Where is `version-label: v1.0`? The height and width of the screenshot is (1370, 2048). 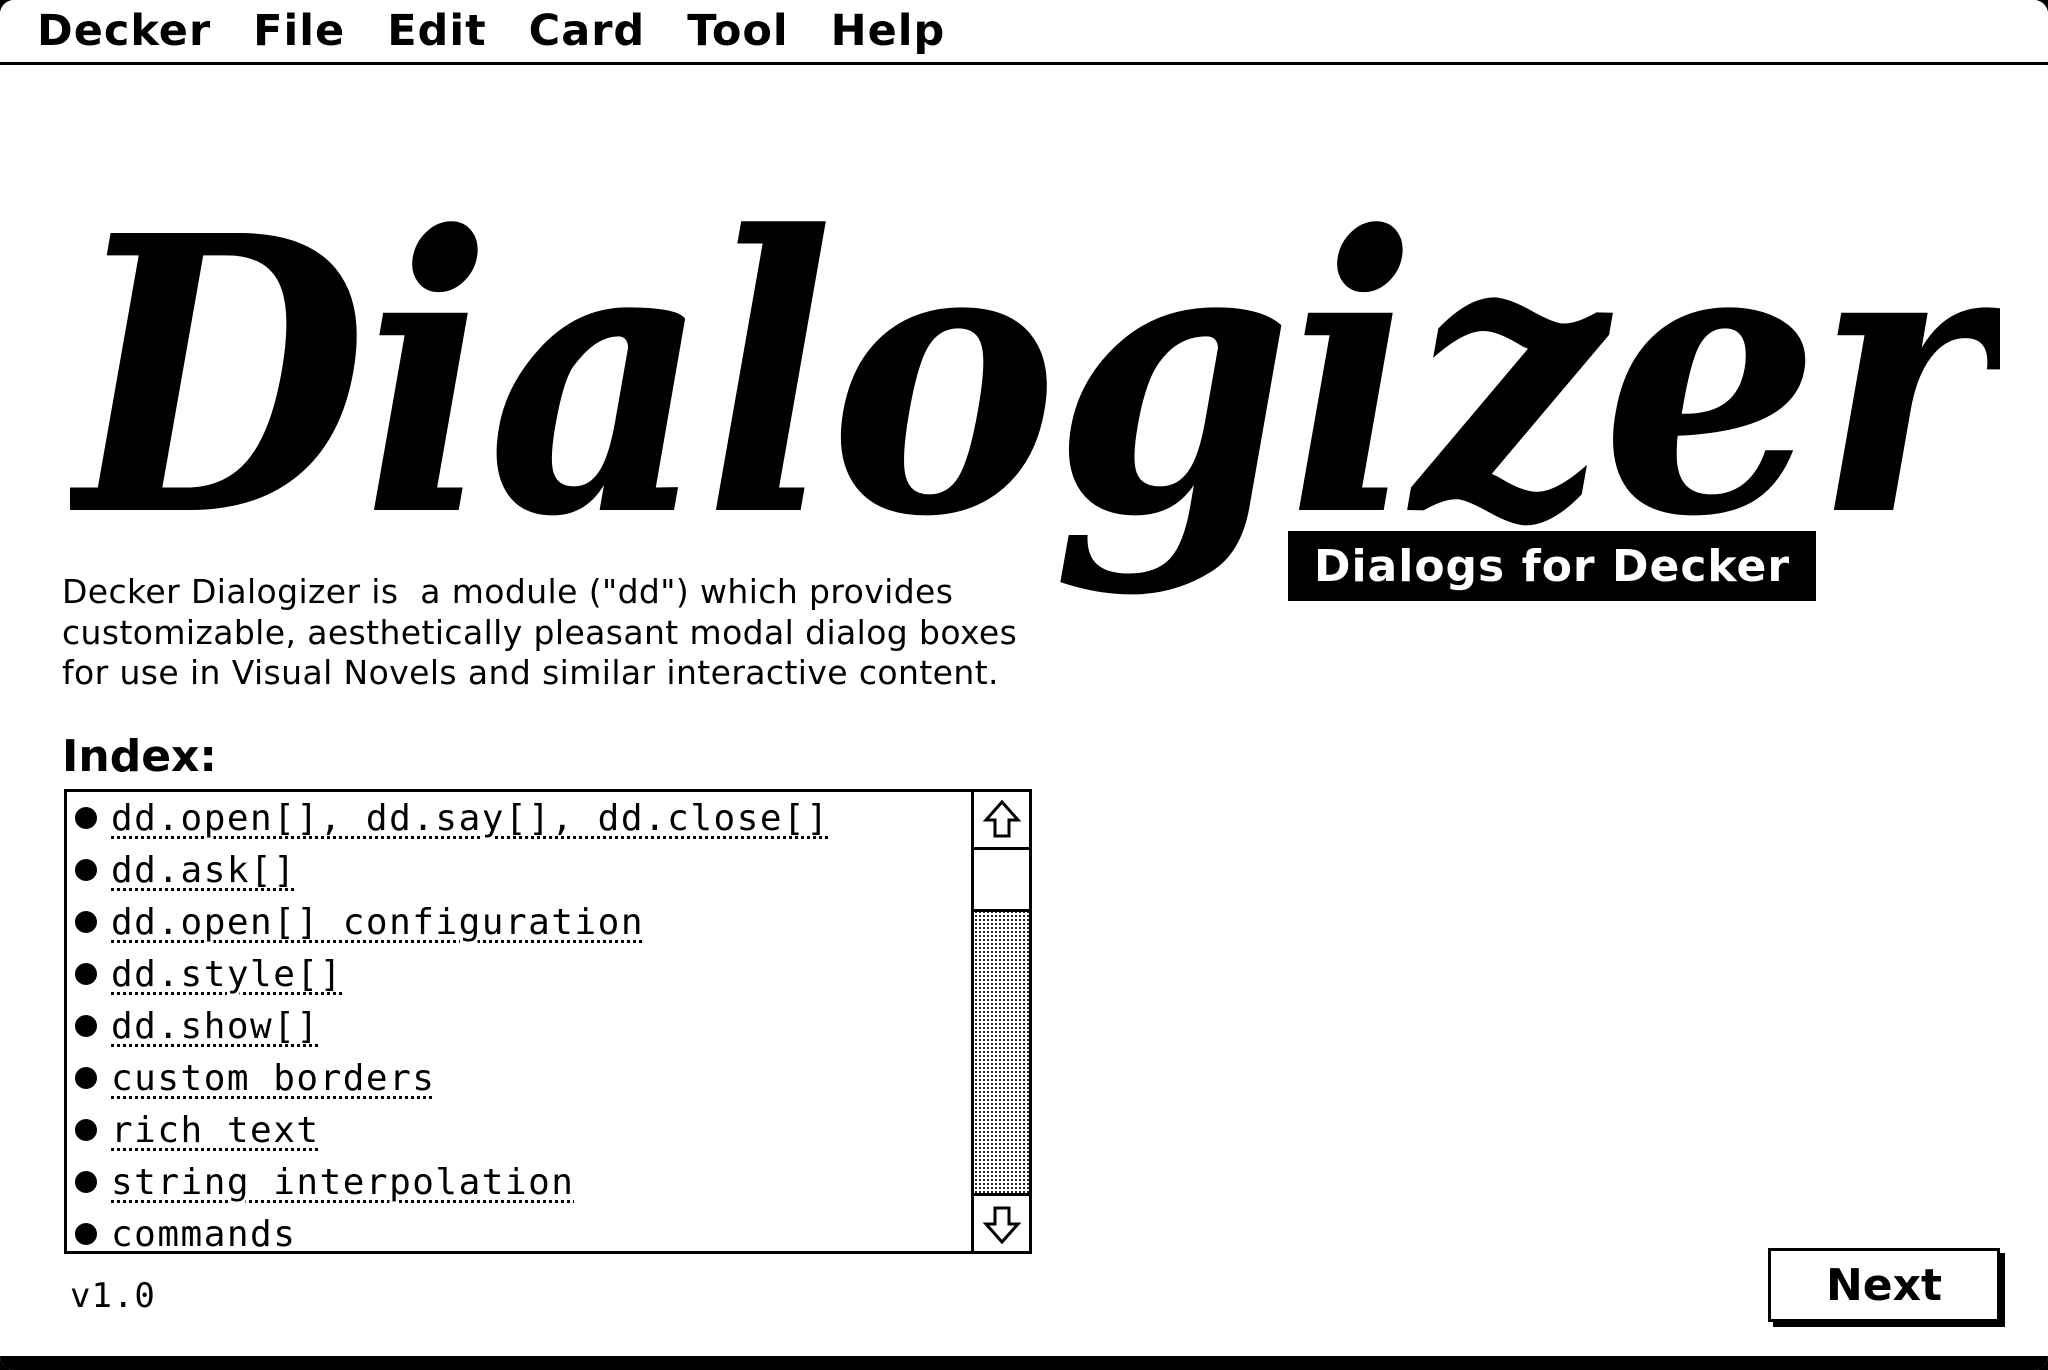 version-label: v1.0 is located at coordinates (113, 1296).